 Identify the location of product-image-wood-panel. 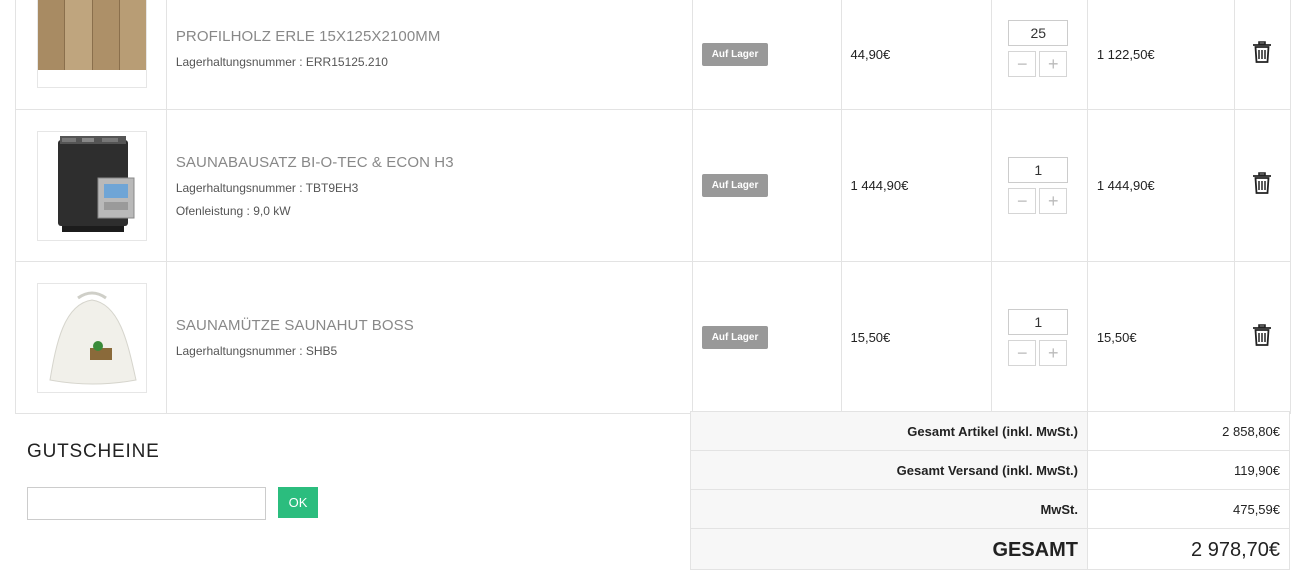
(92, 44).